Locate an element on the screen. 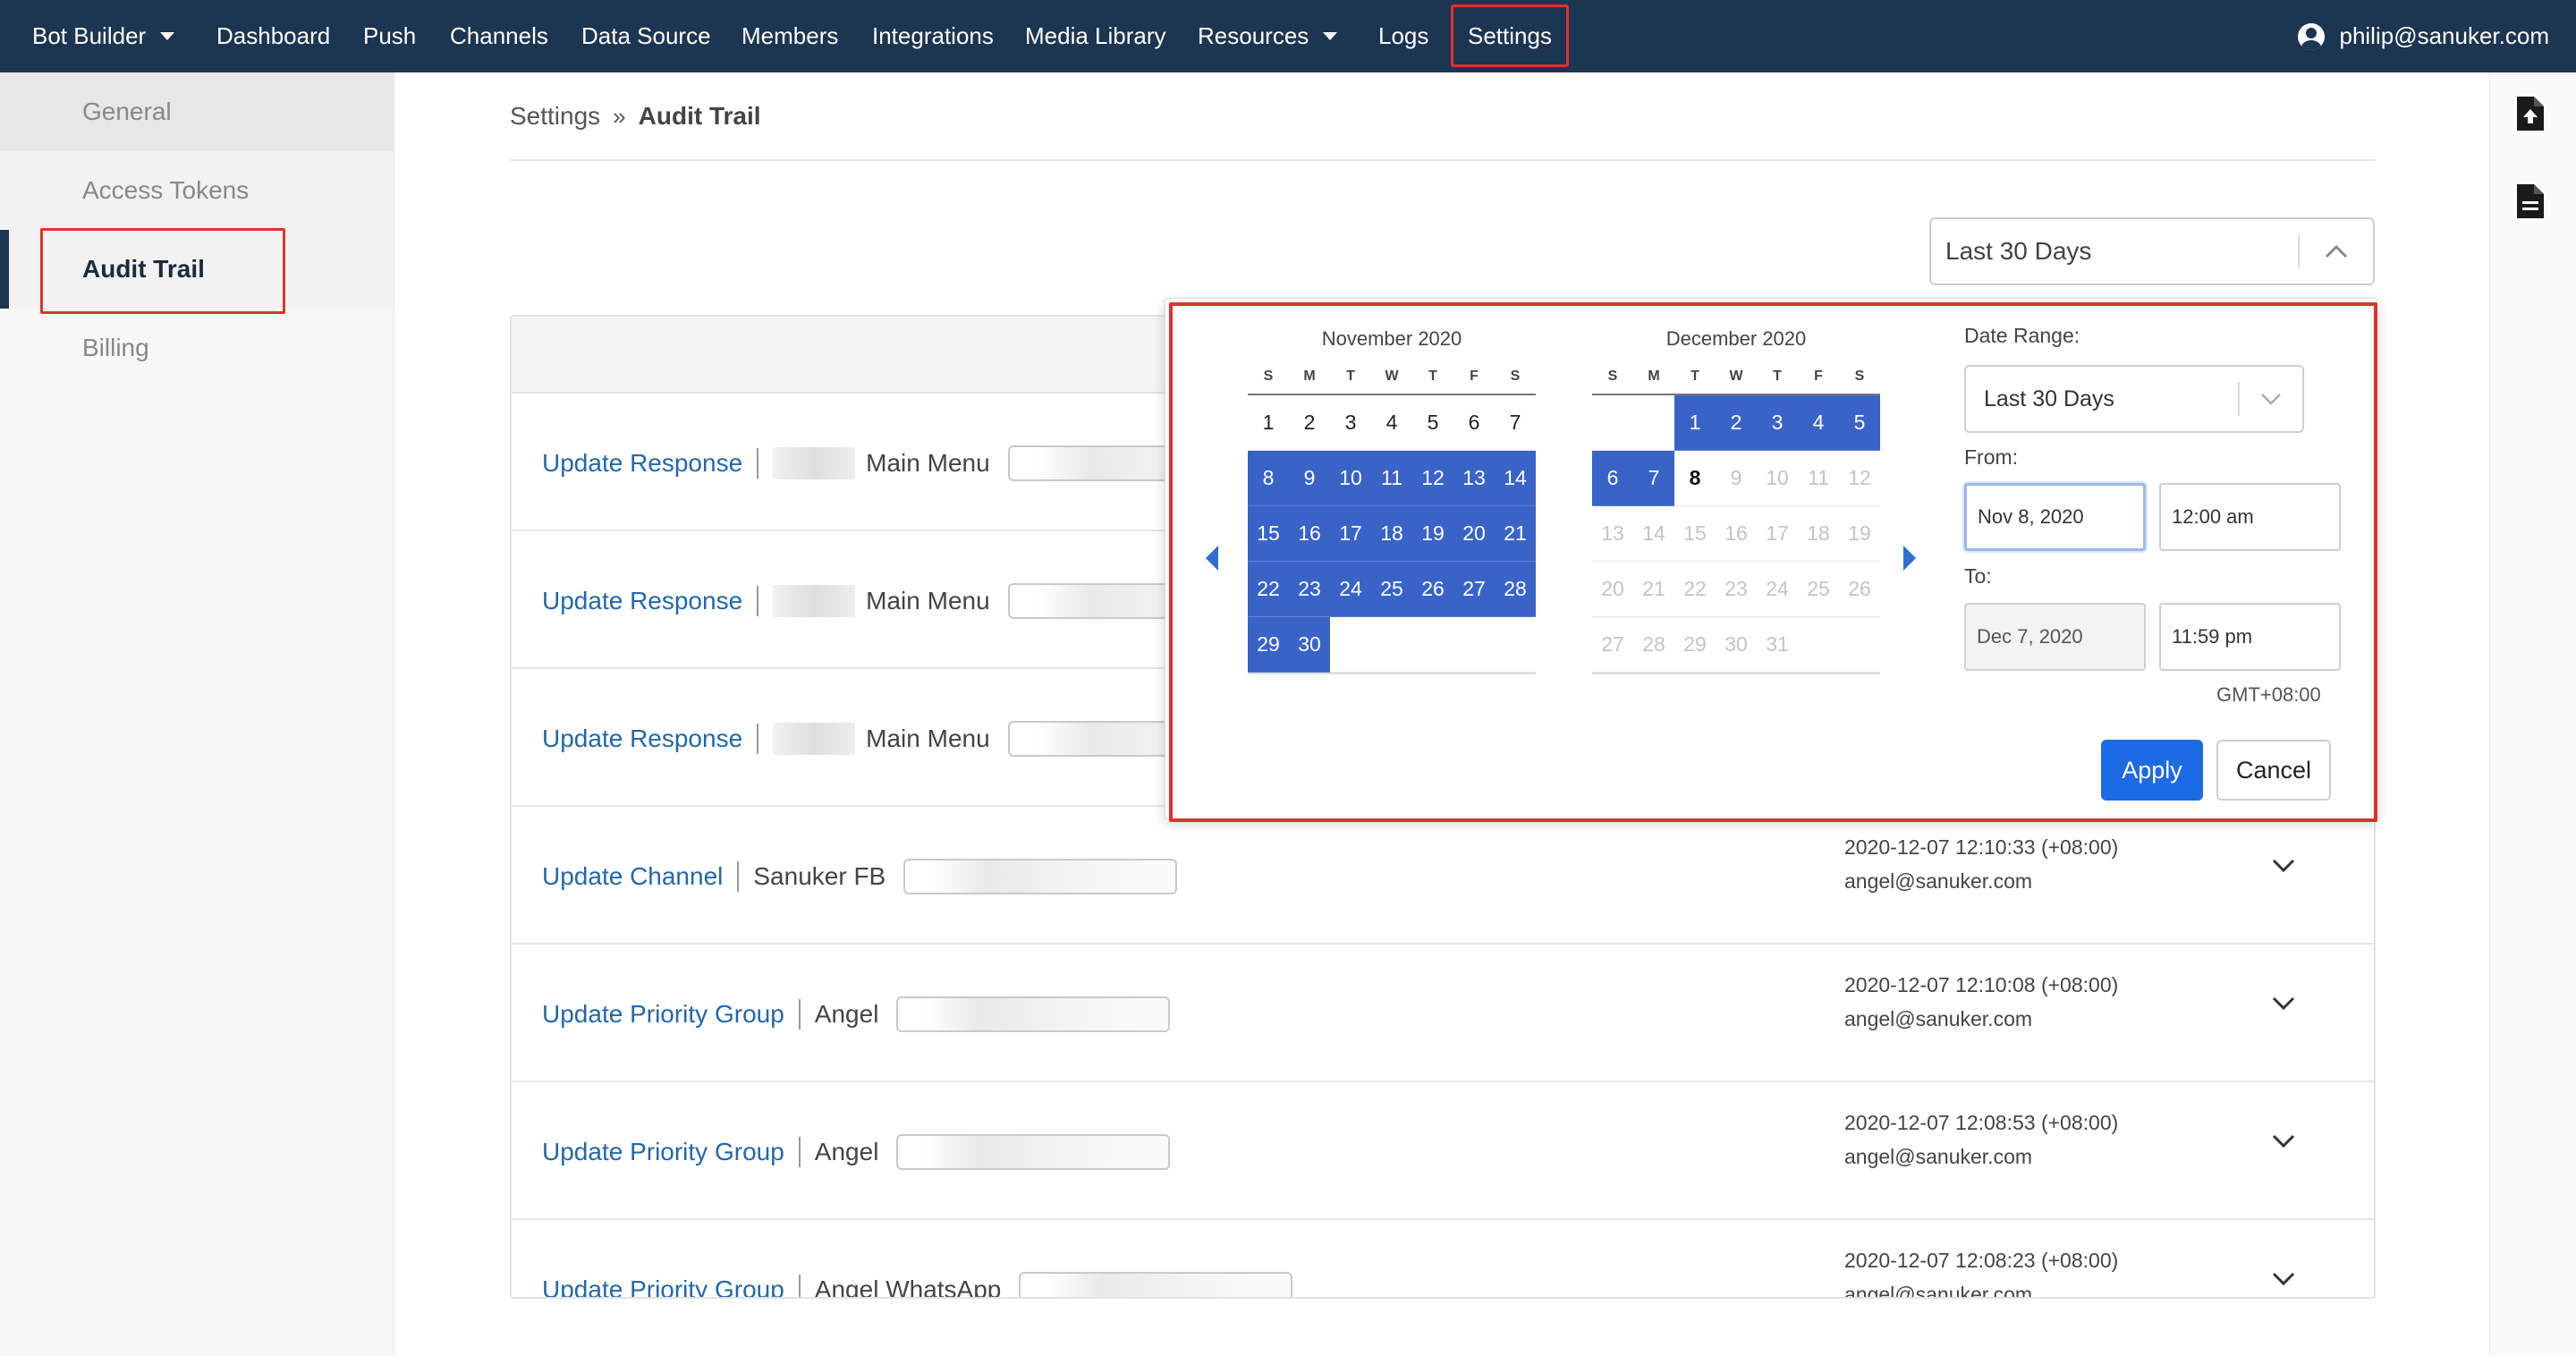  file-upload-icon is located at coordinates (2530, 114).